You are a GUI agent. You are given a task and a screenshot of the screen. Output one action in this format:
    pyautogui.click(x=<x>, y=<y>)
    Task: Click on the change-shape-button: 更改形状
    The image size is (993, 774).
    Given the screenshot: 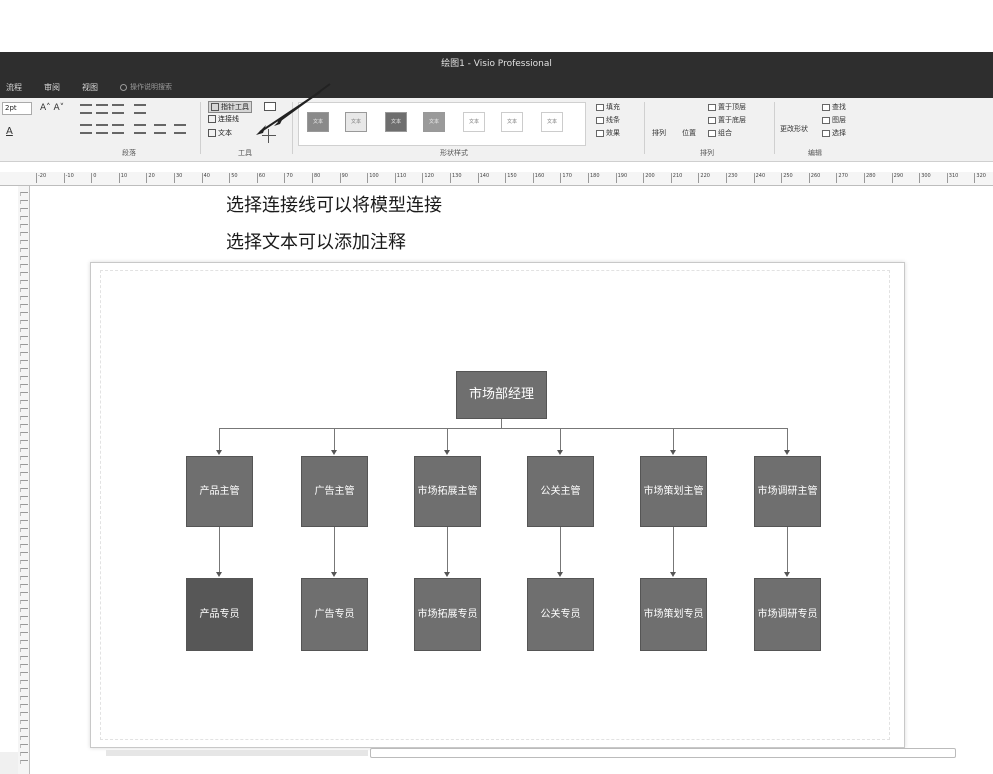 What is the action you would take?
    pyautogui.click(x=794, y=129)
    